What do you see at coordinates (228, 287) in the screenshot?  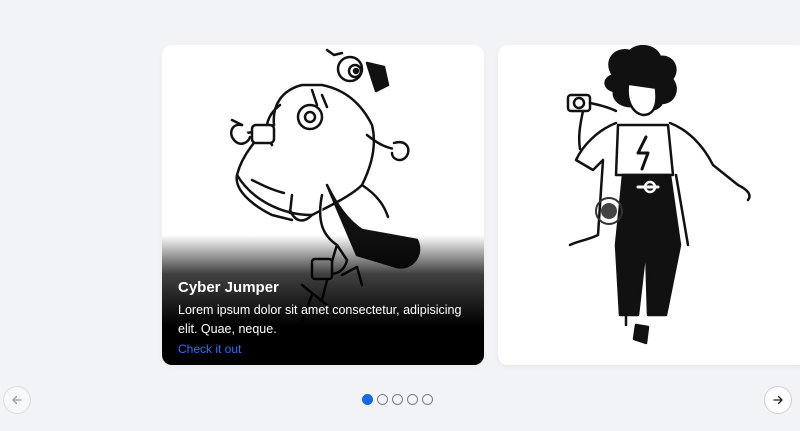 I see `card-title: Cyber Jumper` at bounding box center [228, 287].